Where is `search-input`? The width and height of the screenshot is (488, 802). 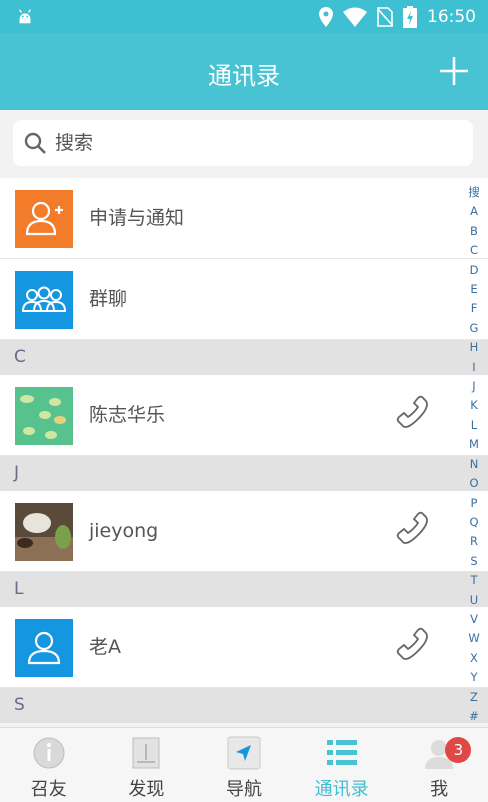
search-input is located at coordinates (245, 143).